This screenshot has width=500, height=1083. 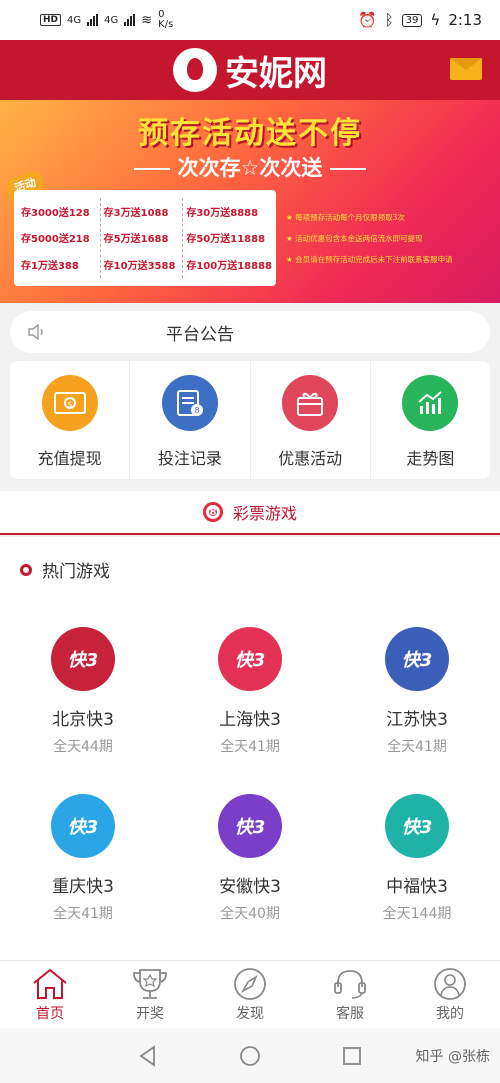 What do you see at coordinates (412, 20) in the screenshot?
I see `battery-icon: 39` at bounding box center [412, 20].